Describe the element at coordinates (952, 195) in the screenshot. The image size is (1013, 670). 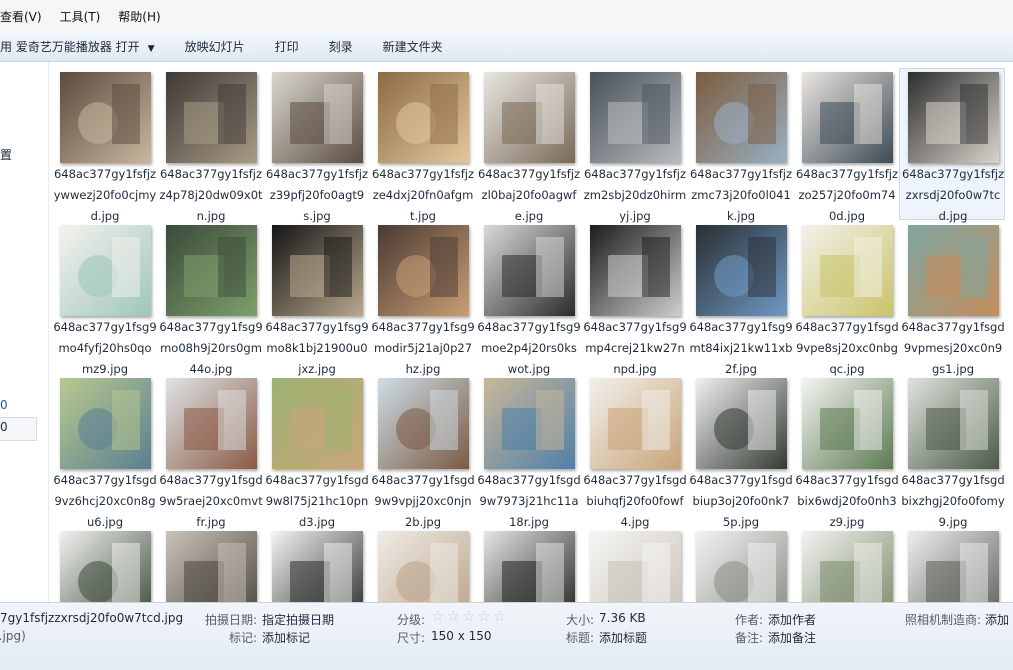
I see `file-name: 648ac377gy1fsfjzzxrsdj20fo0w7tcd.jpg` at that location.